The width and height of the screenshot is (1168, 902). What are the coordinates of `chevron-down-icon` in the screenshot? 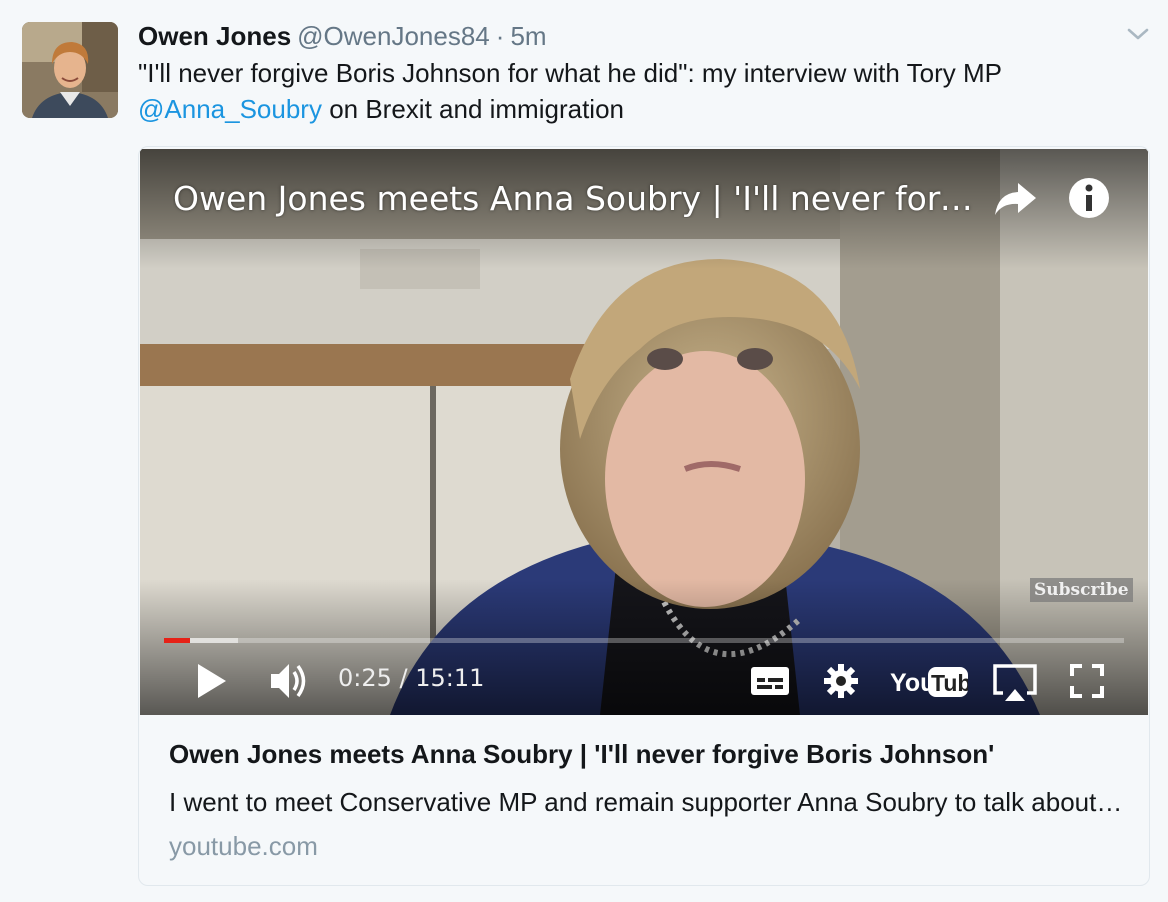 It's located at (1138, 34).